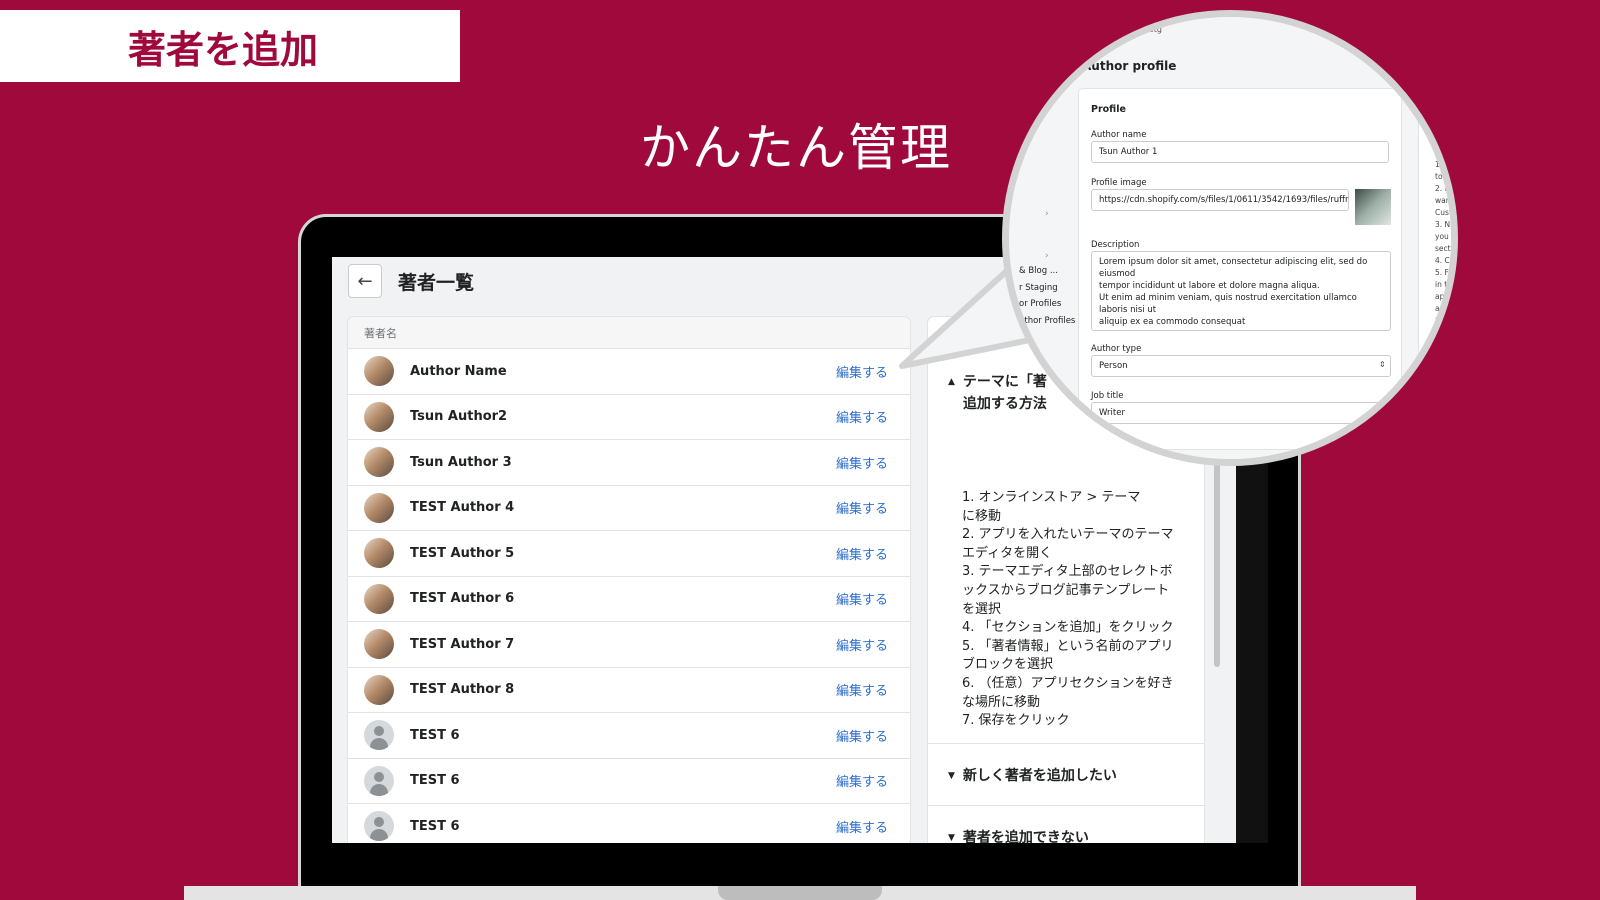  What do you see at coordinates (629, 417) in the screenshot?
I see `author-row: Tsun Author2 編集する` at bounding box center [629, 417].